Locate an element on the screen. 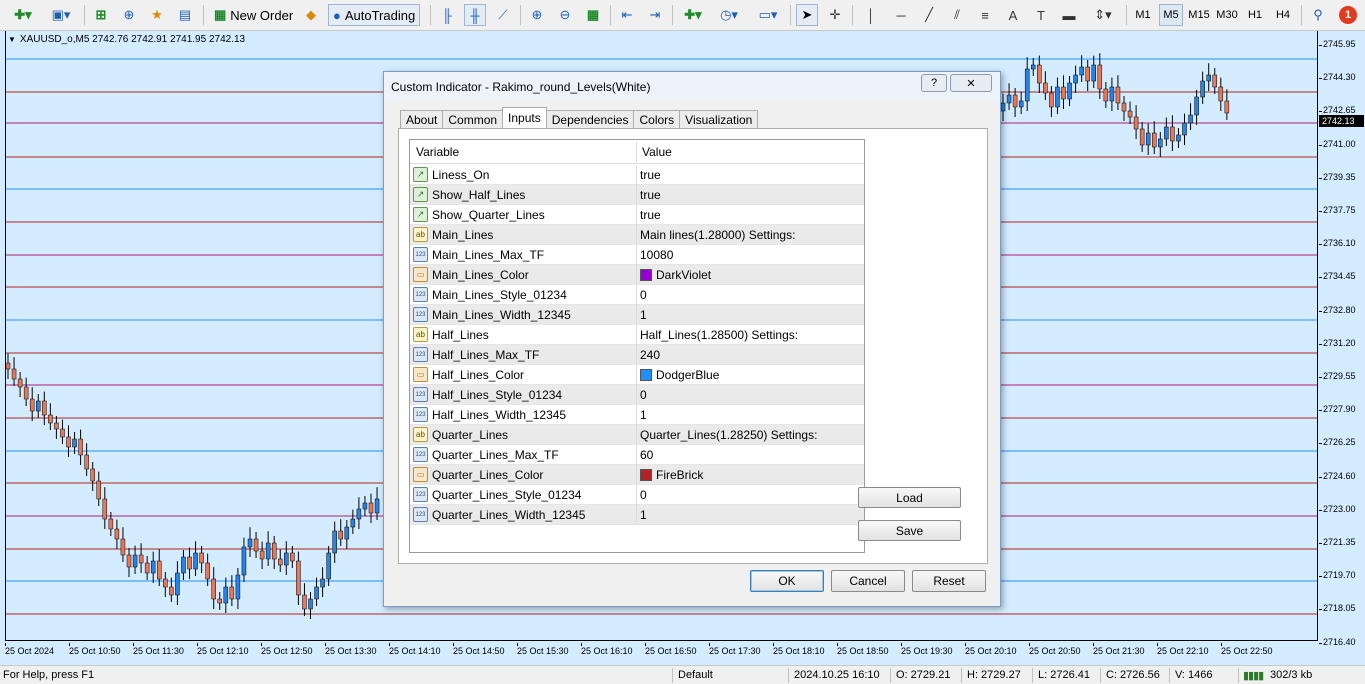  input-value: FireBrick is located at coordinates (671, 475).